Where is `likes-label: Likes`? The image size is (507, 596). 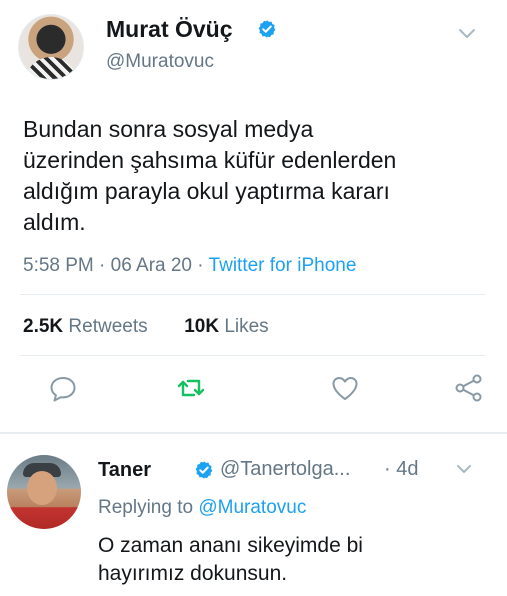
likes-label: Likes is located at coordinates (246, 326).